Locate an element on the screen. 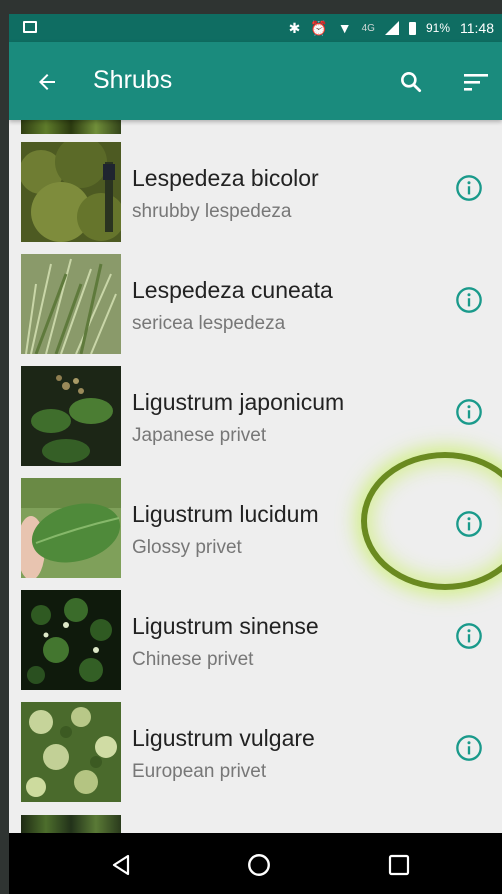 The image size is (502, 894). common-name: European privet is located at coordinates (199, 771).